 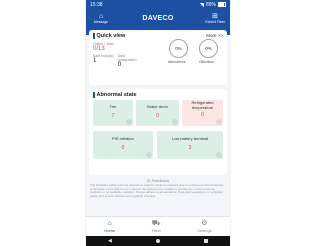 I want to click on settings-icon: ⚙, so click(x=204, y=223).